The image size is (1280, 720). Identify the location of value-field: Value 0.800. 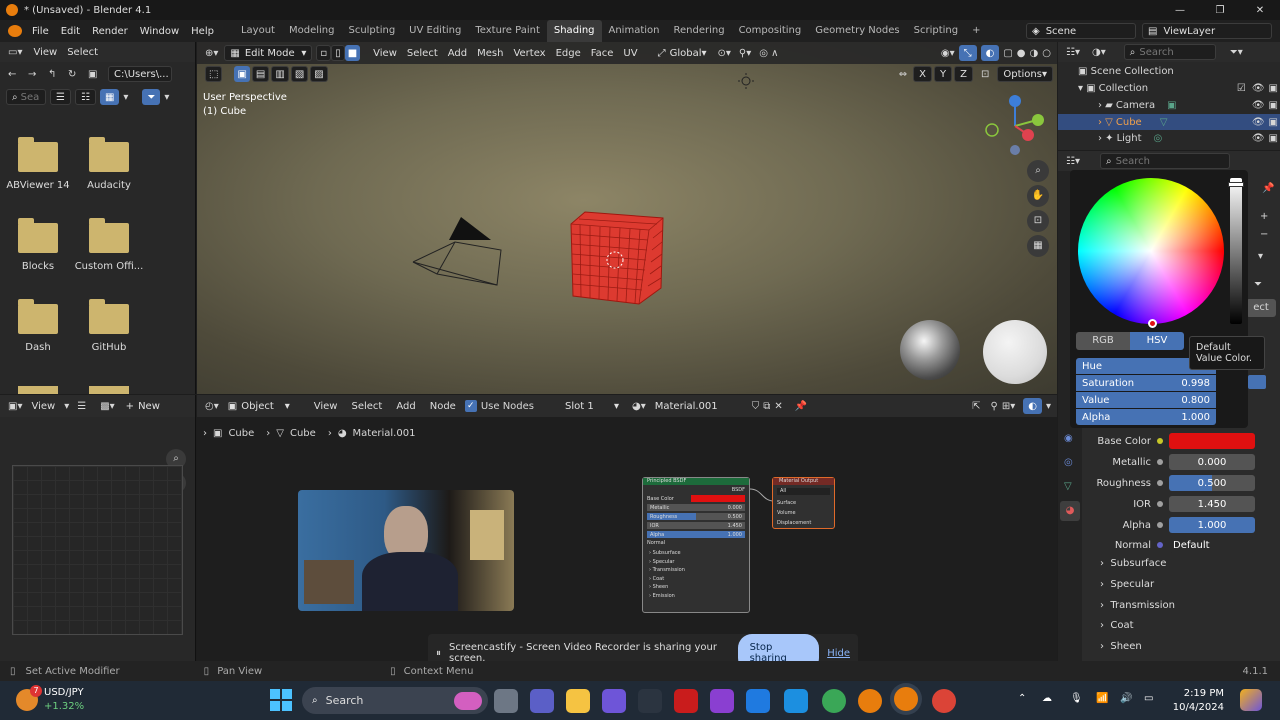
(1146, 400).